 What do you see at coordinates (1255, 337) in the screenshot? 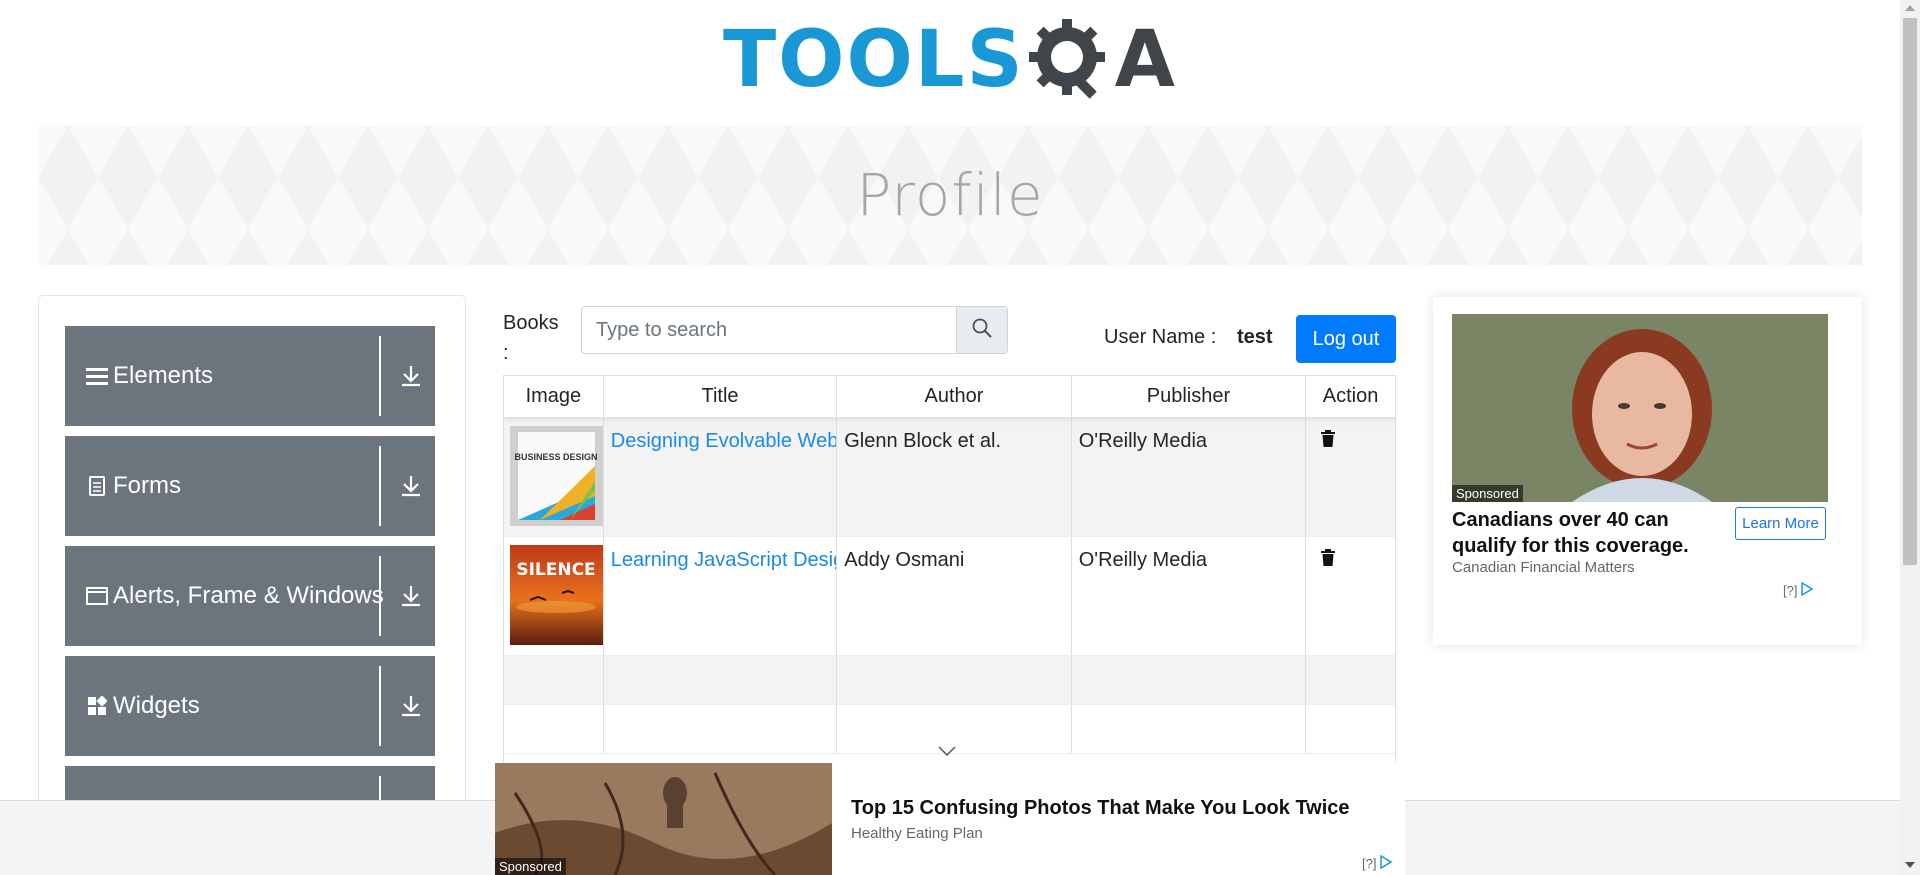
I see `username-value: test` at bounding box center [1255, 337].